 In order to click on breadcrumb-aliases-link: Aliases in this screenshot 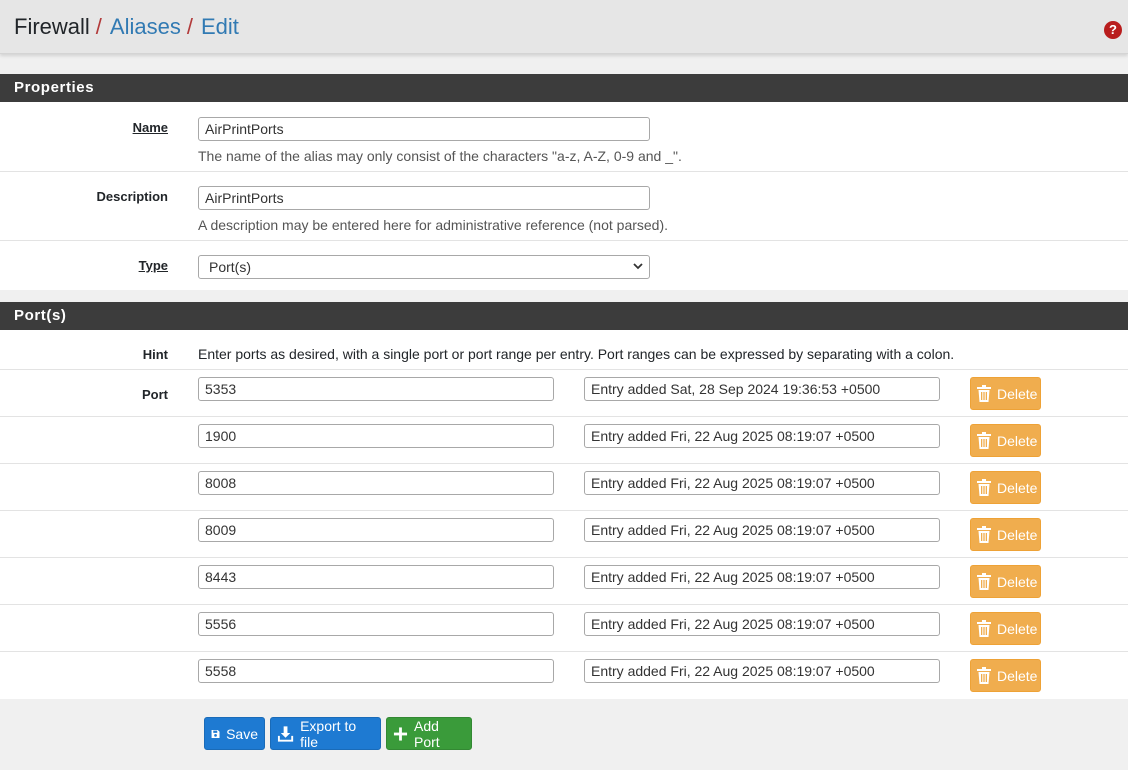, I will do `click(145, 27)`.